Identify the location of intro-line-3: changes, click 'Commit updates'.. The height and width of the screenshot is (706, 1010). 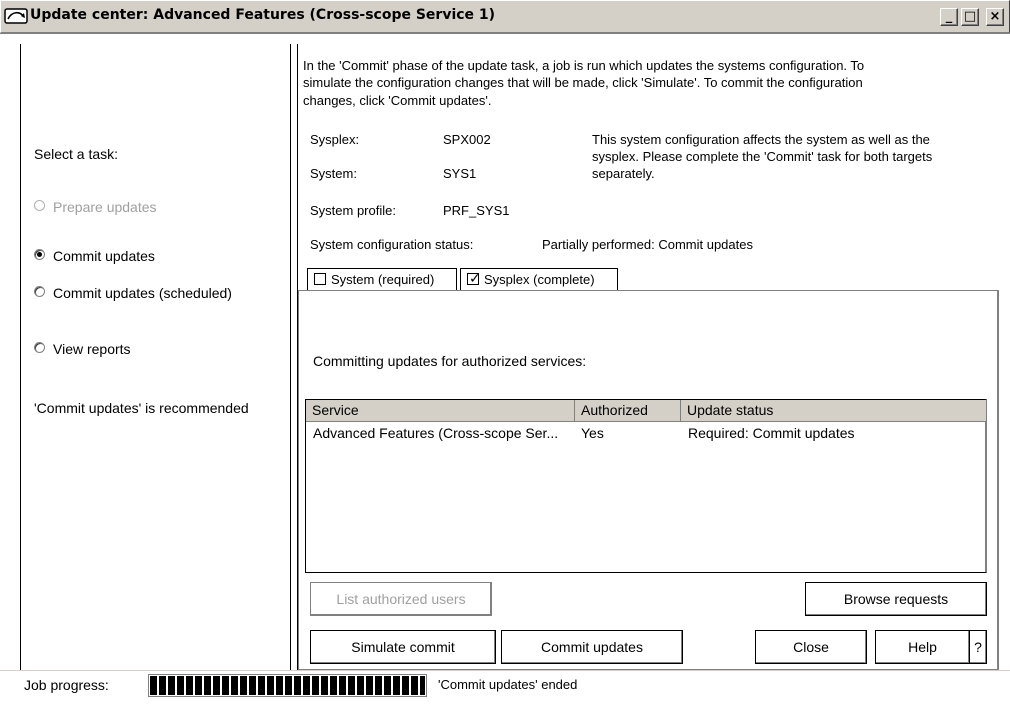
(397, 100).